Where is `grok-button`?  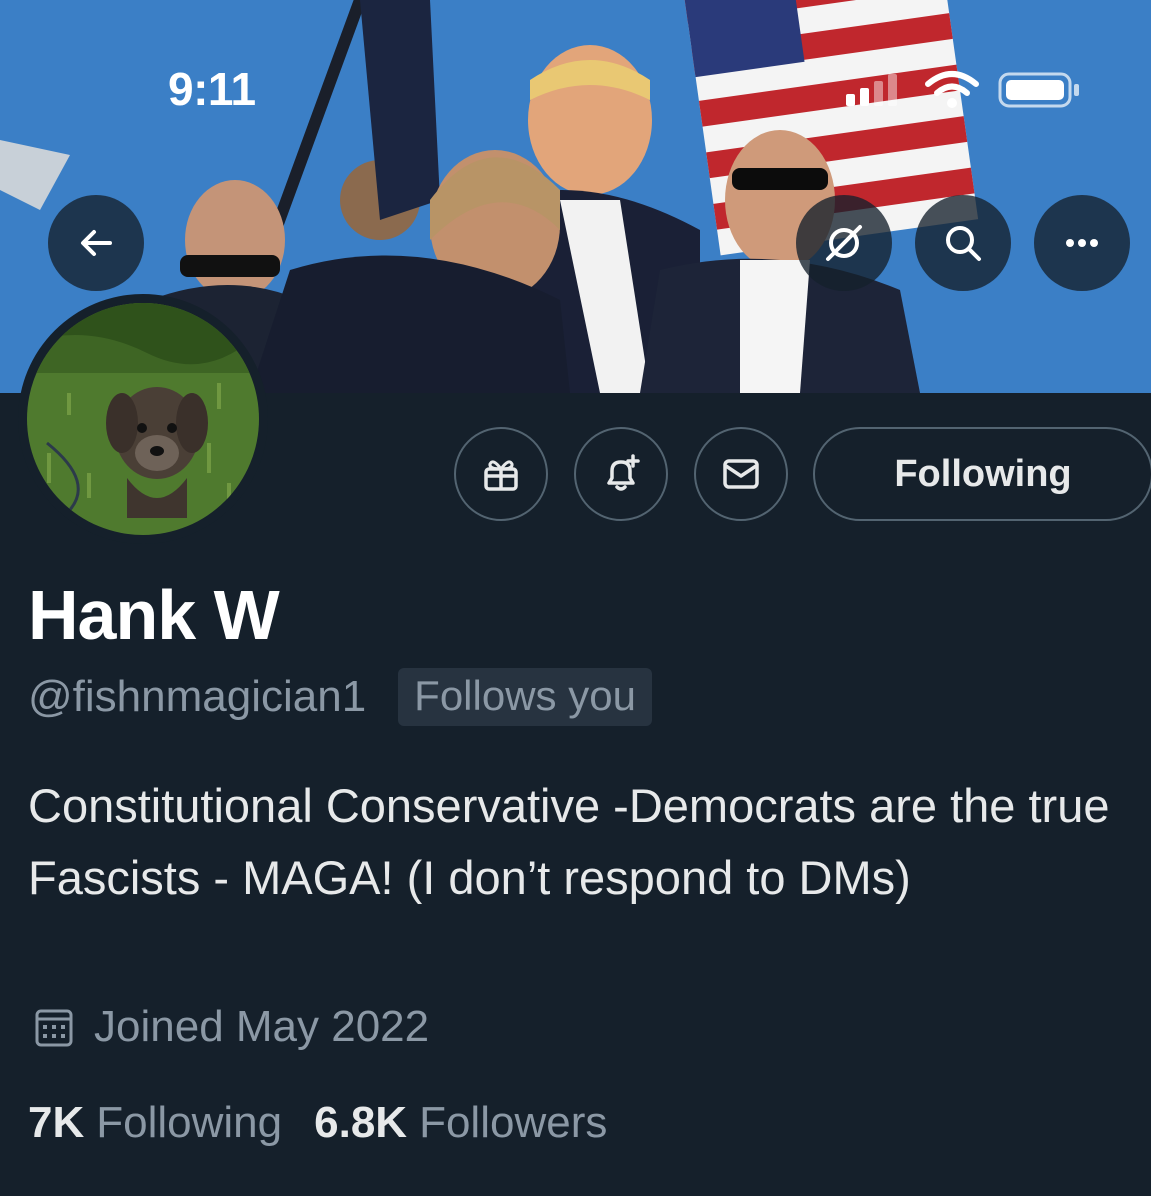 grok-button is located at coordinates (844, 243).